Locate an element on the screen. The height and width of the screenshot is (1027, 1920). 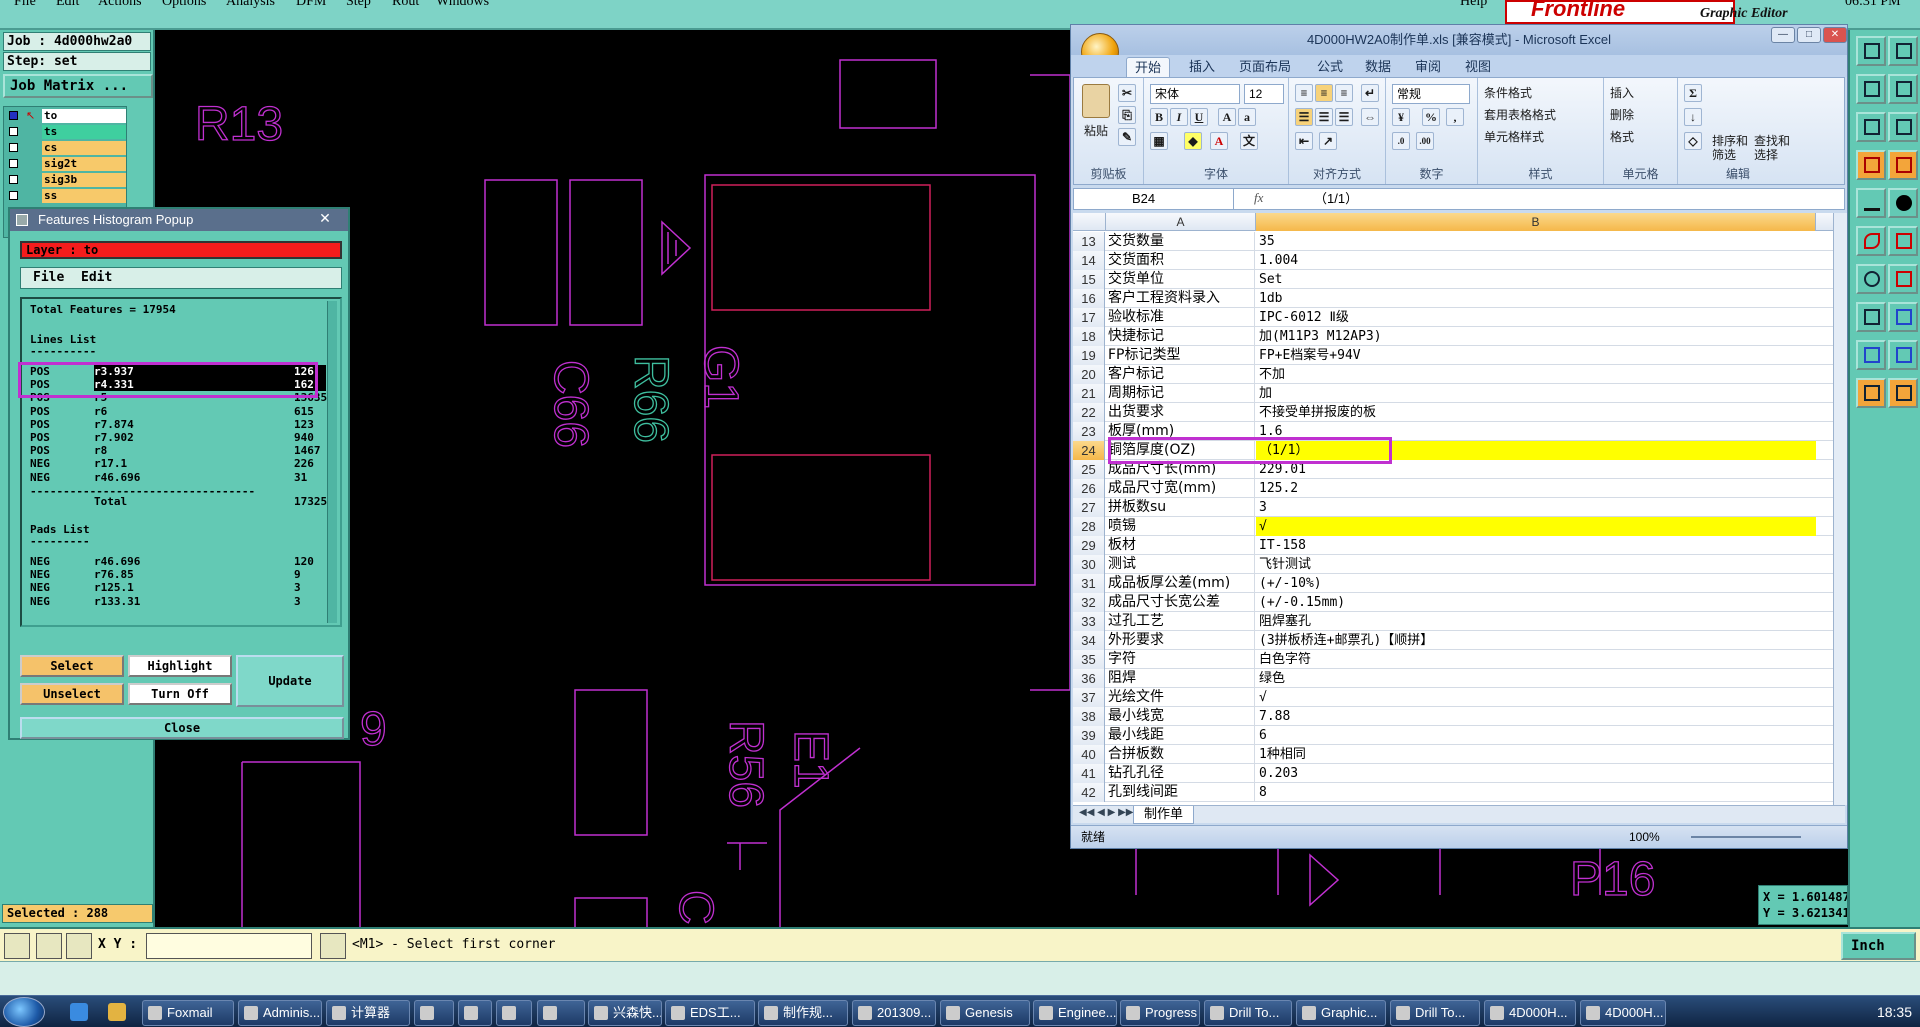
turn-off-button: Turn Off is located at coordinates (180, 694).